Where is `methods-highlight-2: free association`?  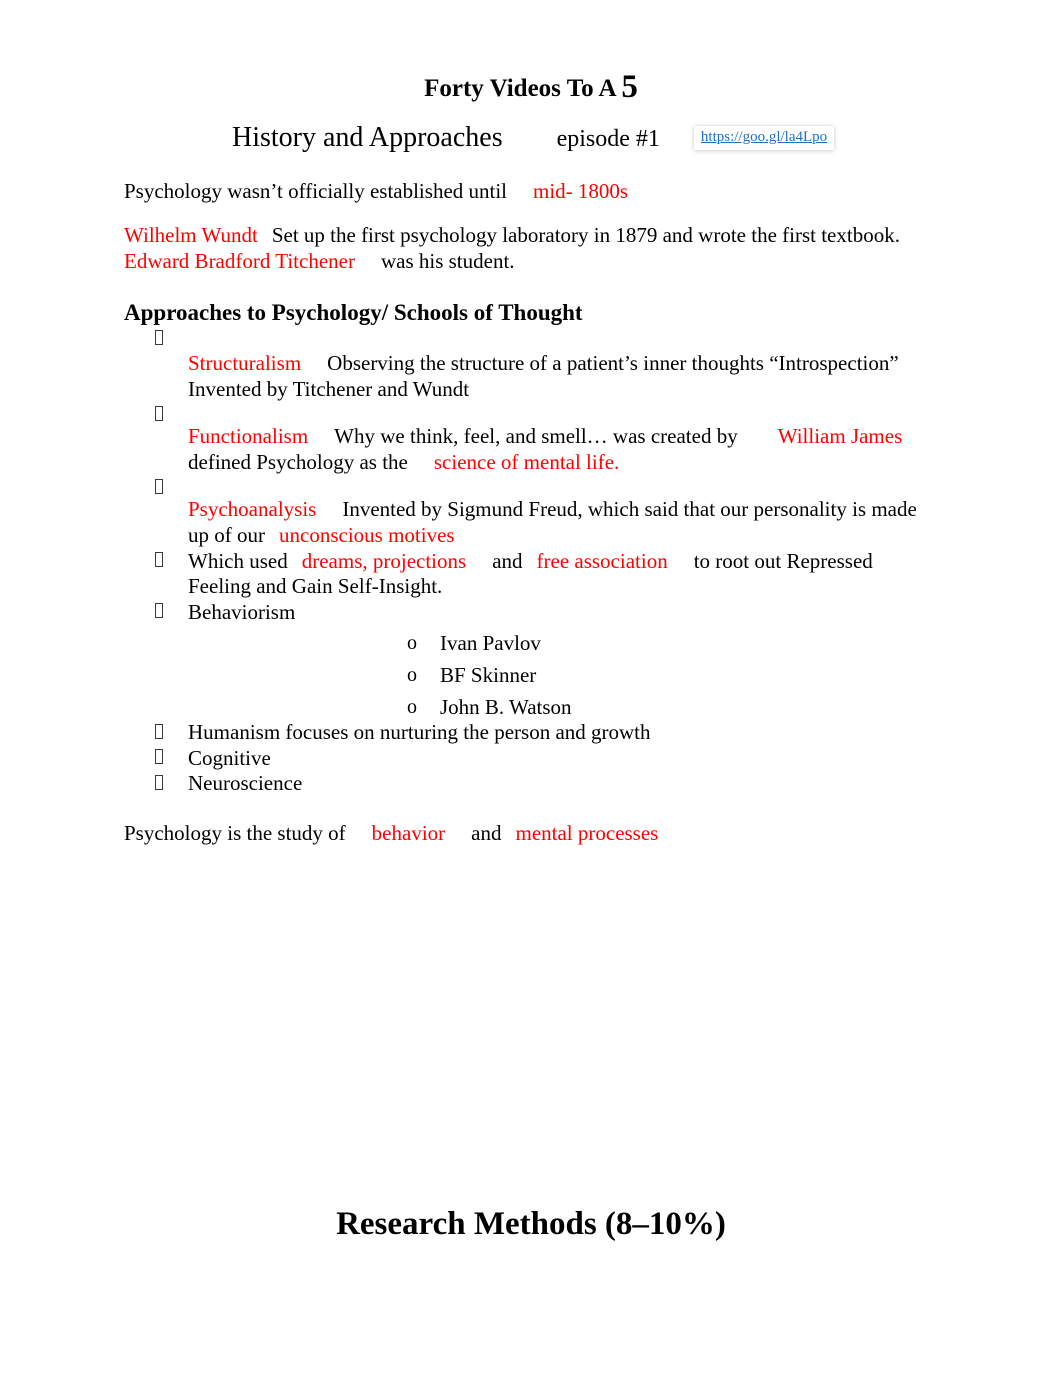
methods-highlight-2: free association is located at coordinates (602, 560).